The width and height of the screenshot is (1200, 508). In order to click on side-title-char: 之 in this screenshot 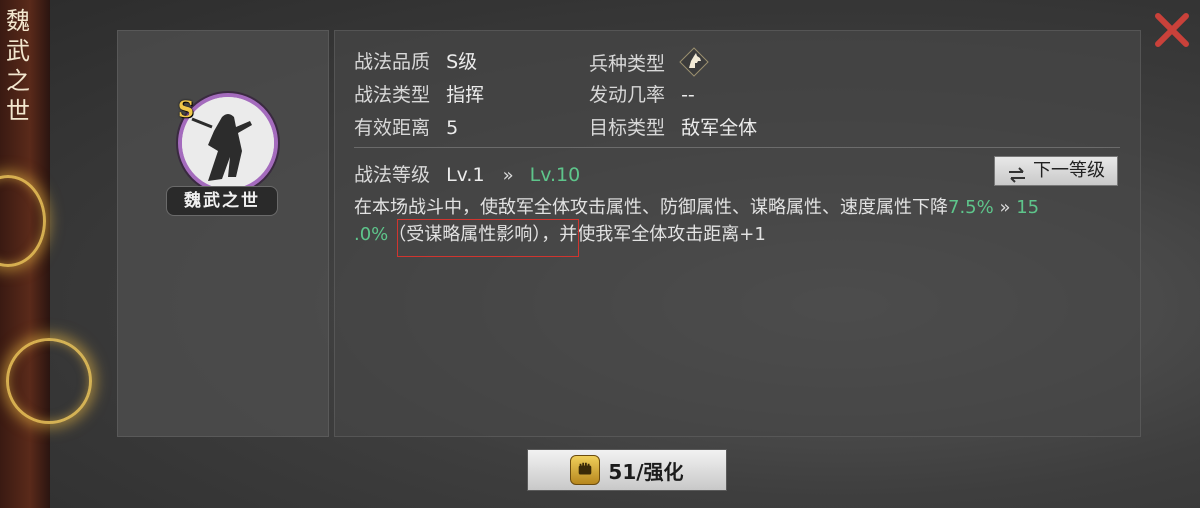, I will do `click(18, 81)`.